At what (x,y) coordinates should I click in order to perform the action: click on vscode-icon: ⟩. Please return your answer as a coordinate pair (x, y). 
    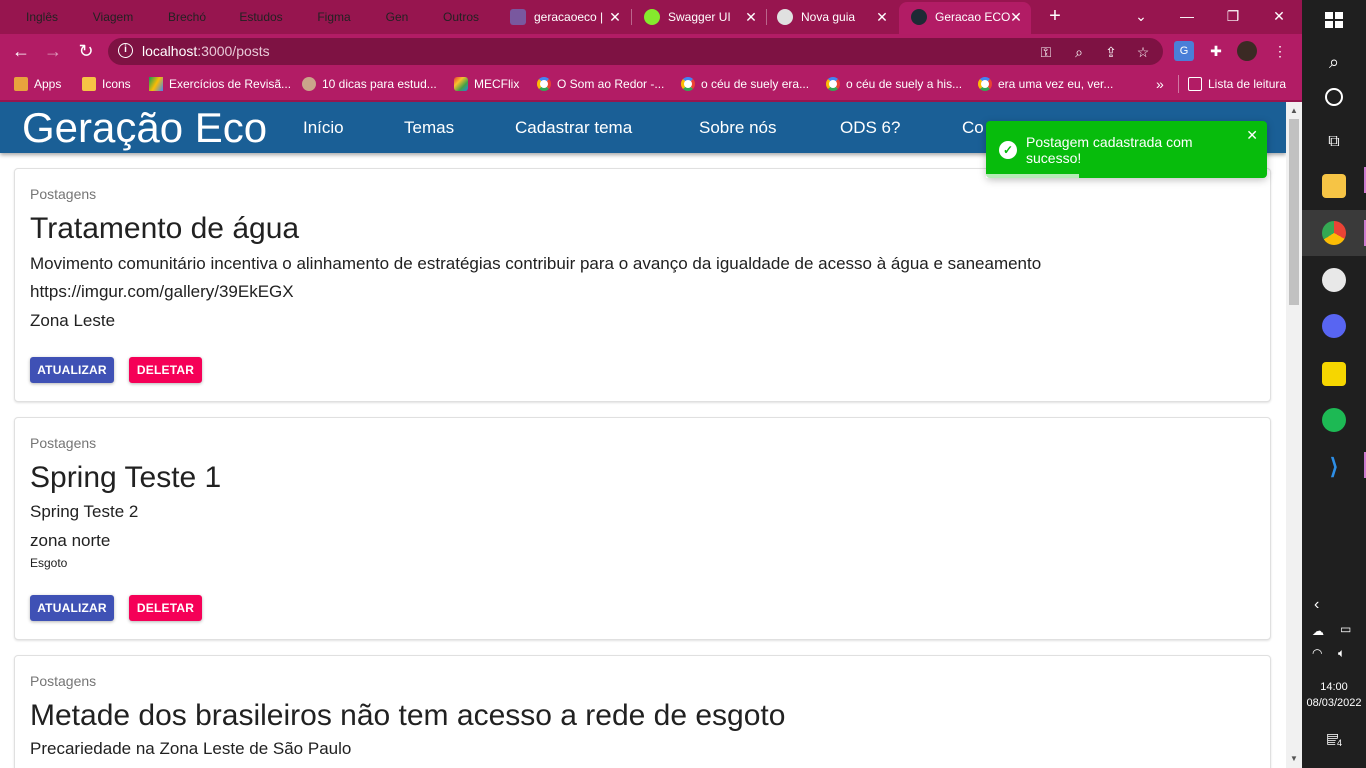
    Looking at the image, I should click on (1334, 467).